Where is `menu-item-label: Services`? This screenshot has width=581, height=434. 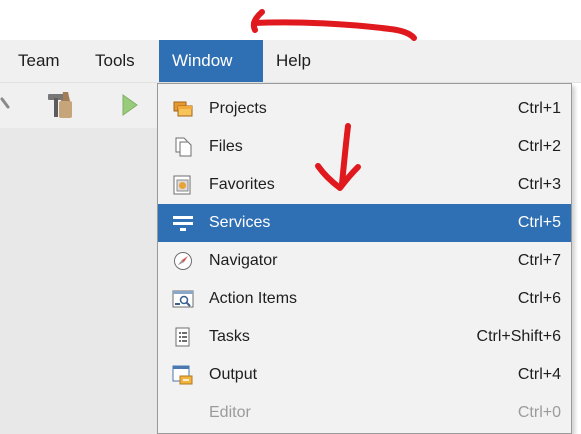 menu-item-label: Services is located at coordinates (240, 222).